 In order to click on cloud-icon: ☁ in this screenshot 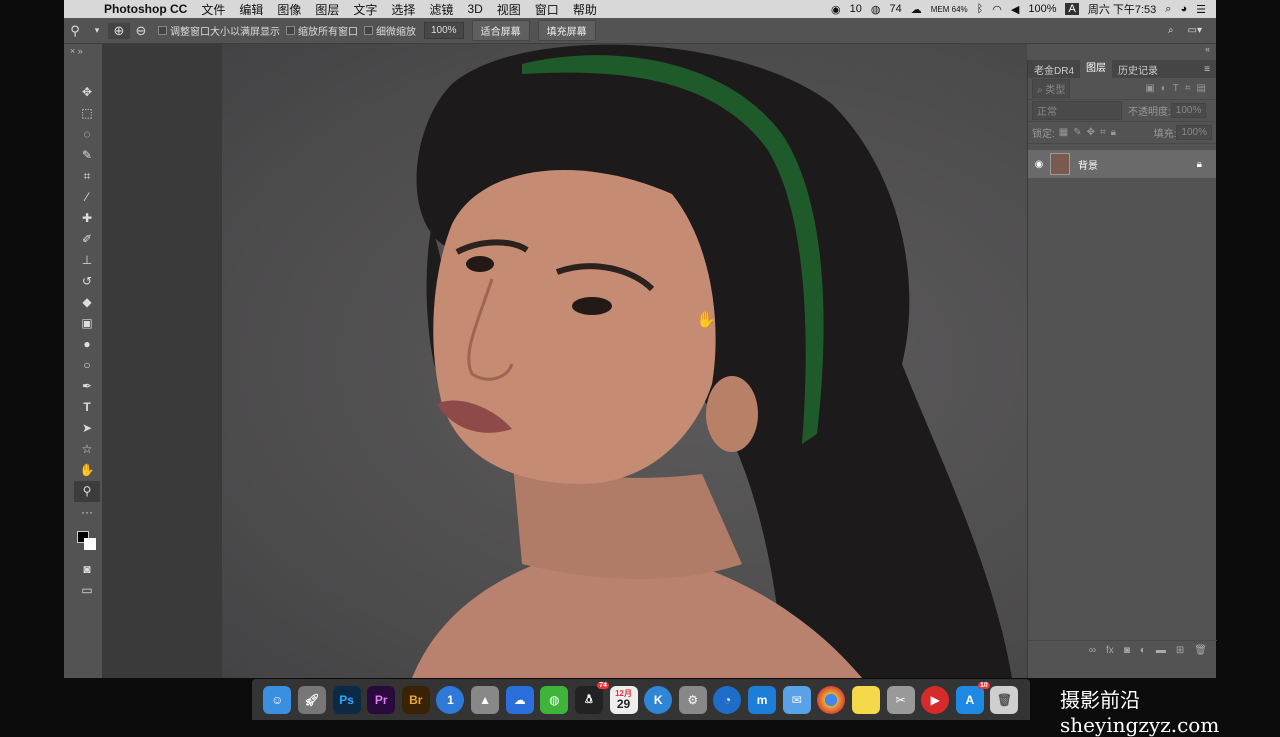, I will do `click(916, 9)`.